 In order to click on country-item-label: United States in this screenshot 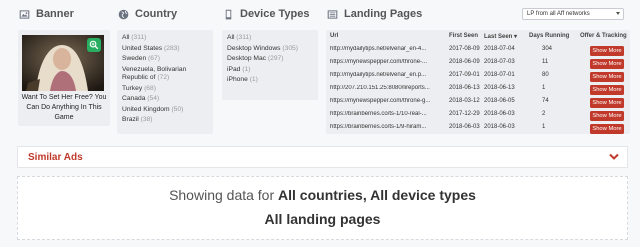, I will do `click(142, 48)`.